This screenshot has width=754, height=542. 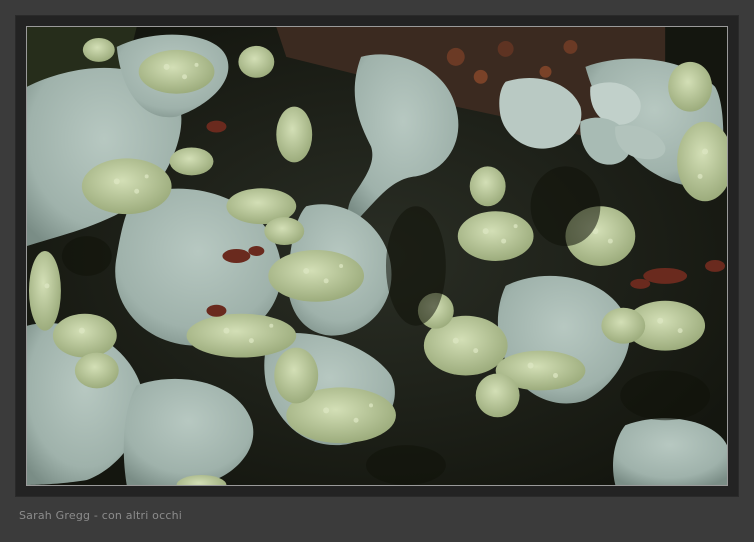 What do you see at coordinates (101, 515) in the screenshot?
I see `photo-caption: Sarah Gregg - con altri occhi` at bounding box center [101, 515].